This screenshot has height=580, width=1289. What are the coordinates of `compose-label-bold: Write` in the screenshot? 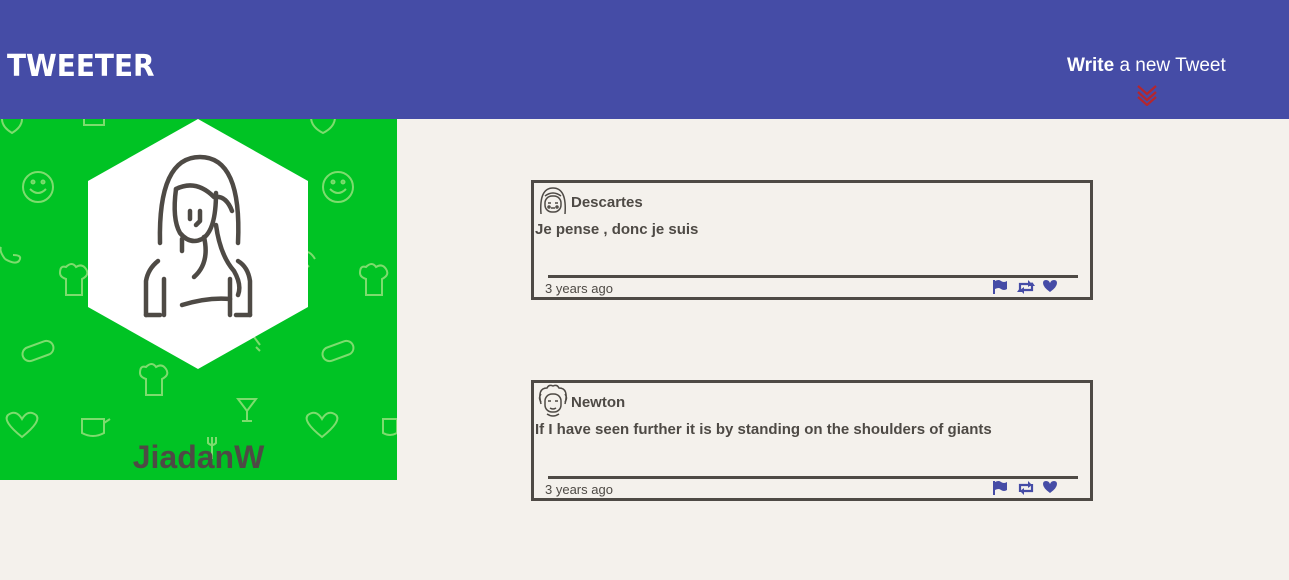 It's located at (1091, 65).